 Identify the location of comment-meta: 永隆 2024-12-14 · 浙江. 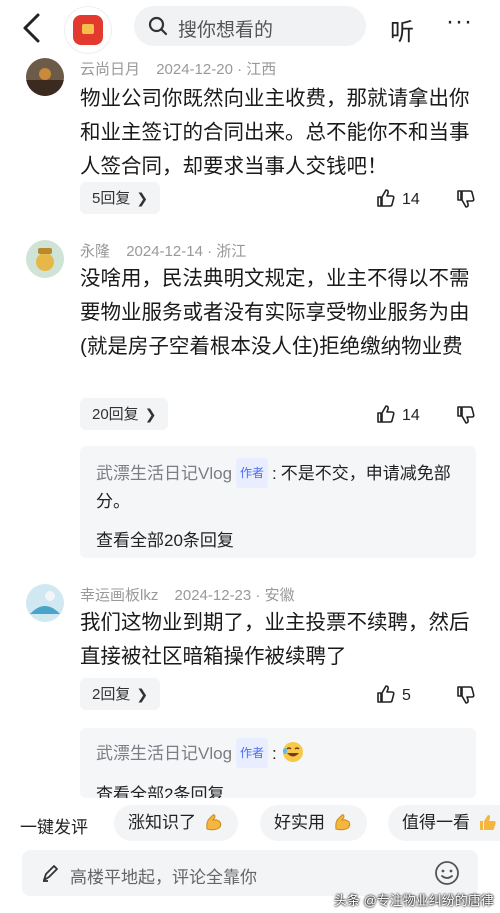
(163, 251).